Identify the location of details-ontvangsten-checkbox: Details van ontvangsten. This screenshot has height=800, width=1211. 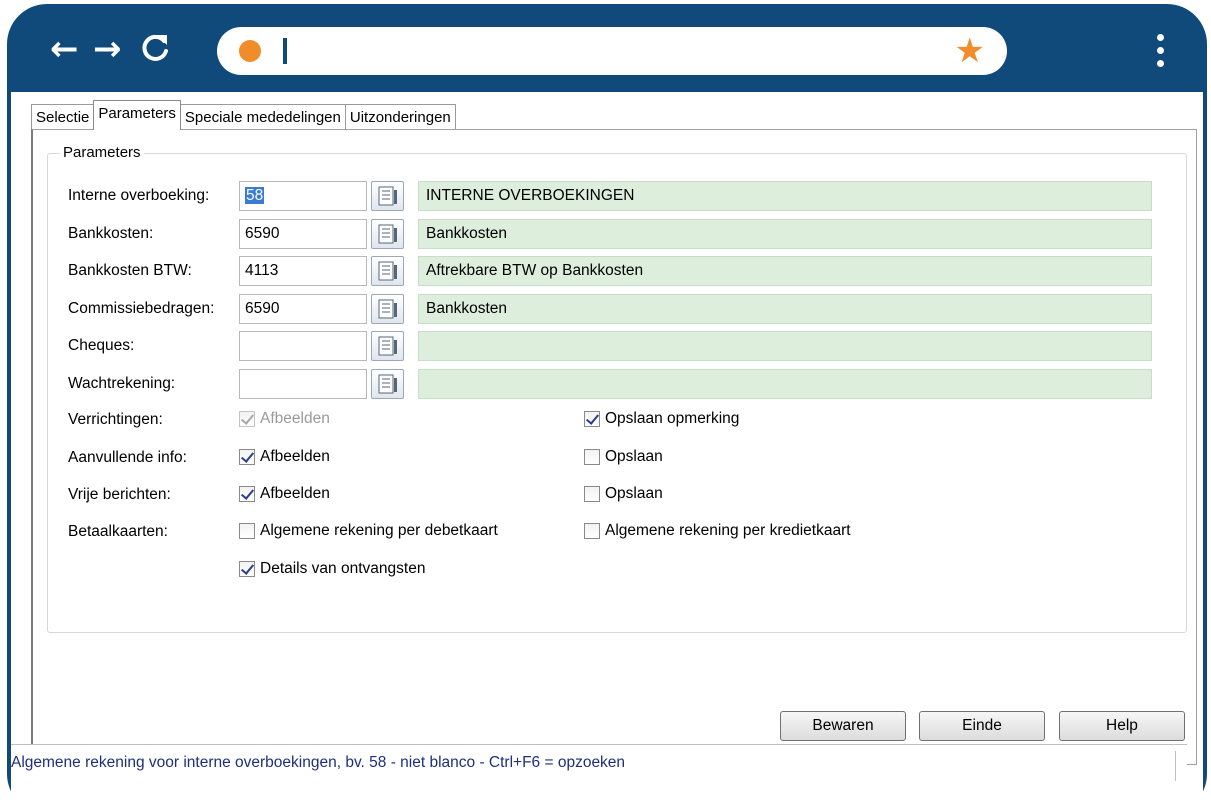
(332, 569).